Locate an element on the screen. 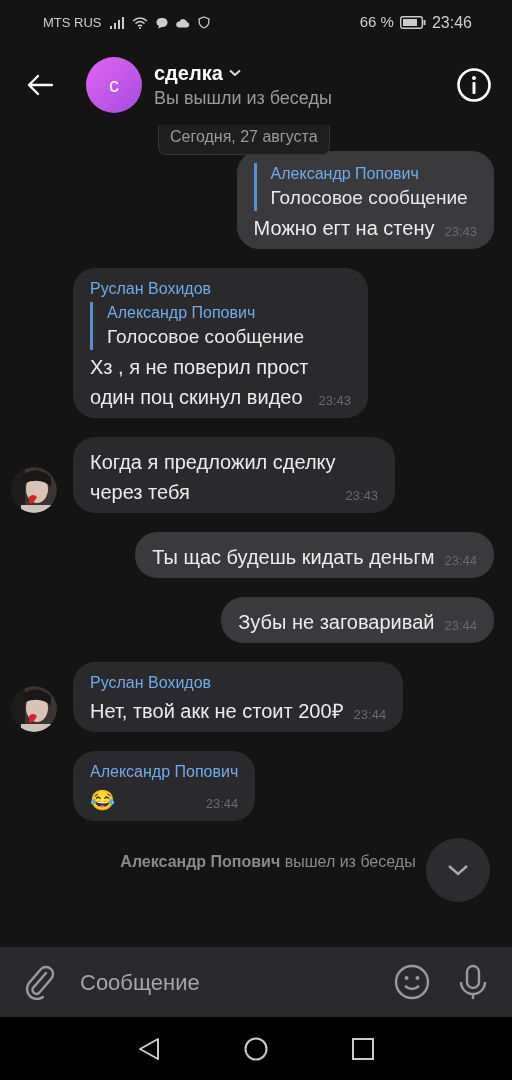 The width and height of the screenshot is (512, 1080). message-text: Хз , я не поверил прост один поц скинул видео is located at coordinates (199, 382).